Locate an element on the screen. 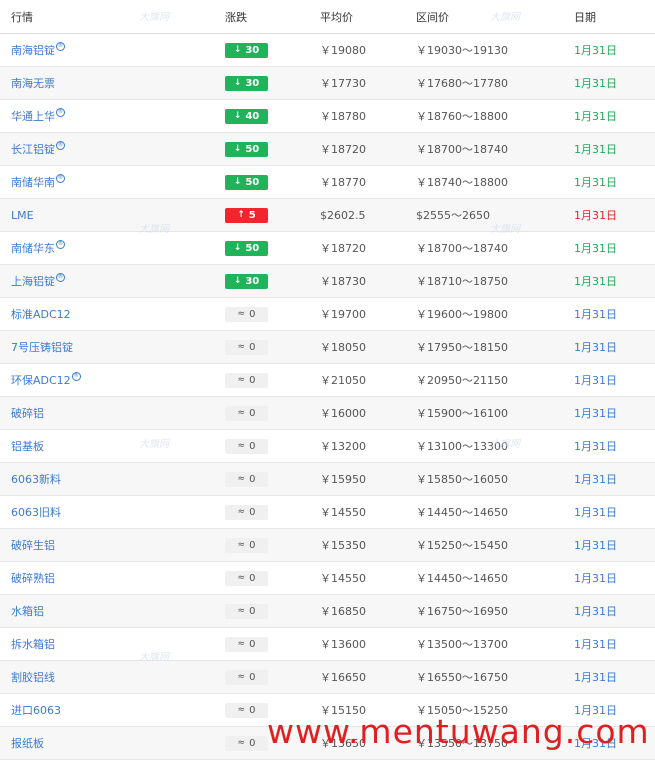 The height and width of the screenshot is (762, 655). table-row: 拆水箱铝 ≈0 ￥13600 ￥13500～13700 1月31日 is located at coordinates (327, 644).